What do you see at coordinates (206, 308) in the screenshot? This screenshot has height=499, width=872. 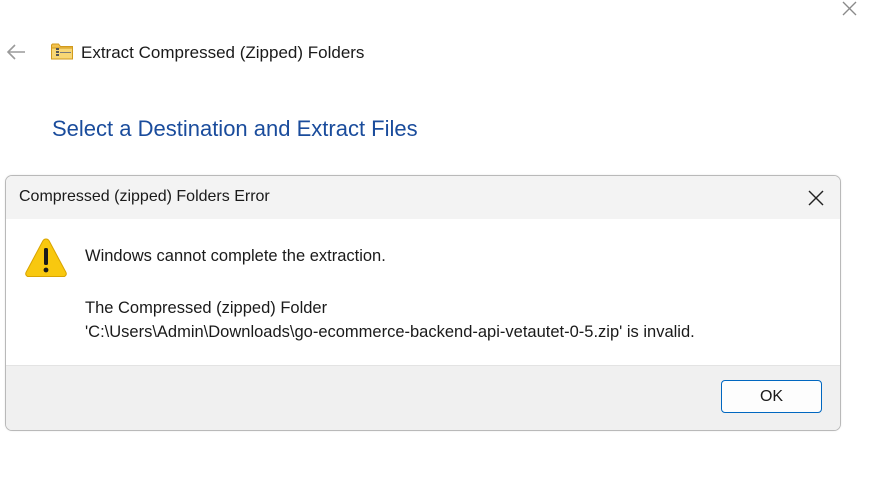 I see `error-detail-line1: The Compressed (zipped) Folder` at bounding box center [206, 308].